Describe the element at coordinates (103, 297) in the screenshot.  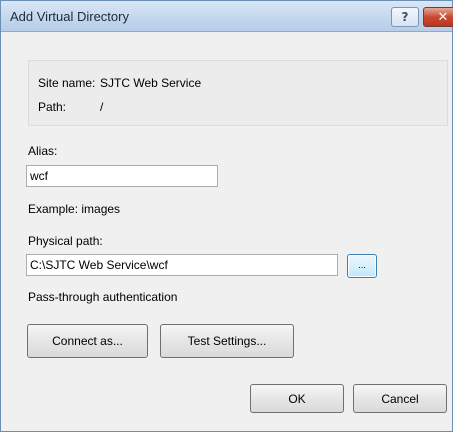
I see `pass-through-authentication-text: Pass-through authentication` at that location.